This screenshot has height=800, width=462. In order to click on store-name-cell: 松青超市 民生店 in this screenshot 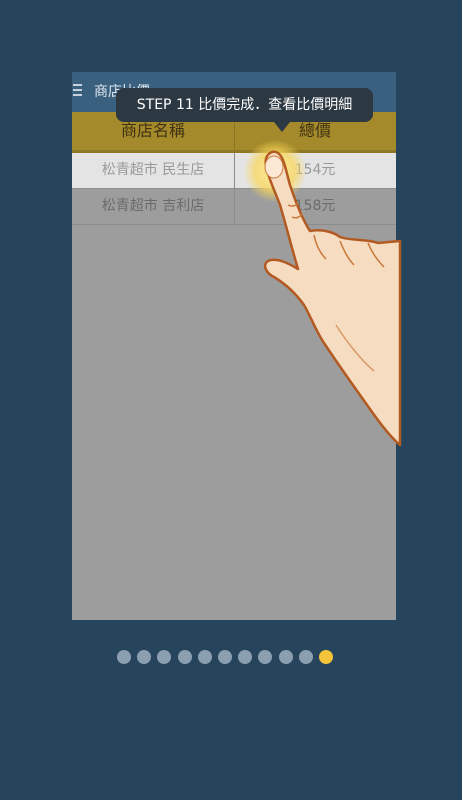, I will do `click(153, 170)`.